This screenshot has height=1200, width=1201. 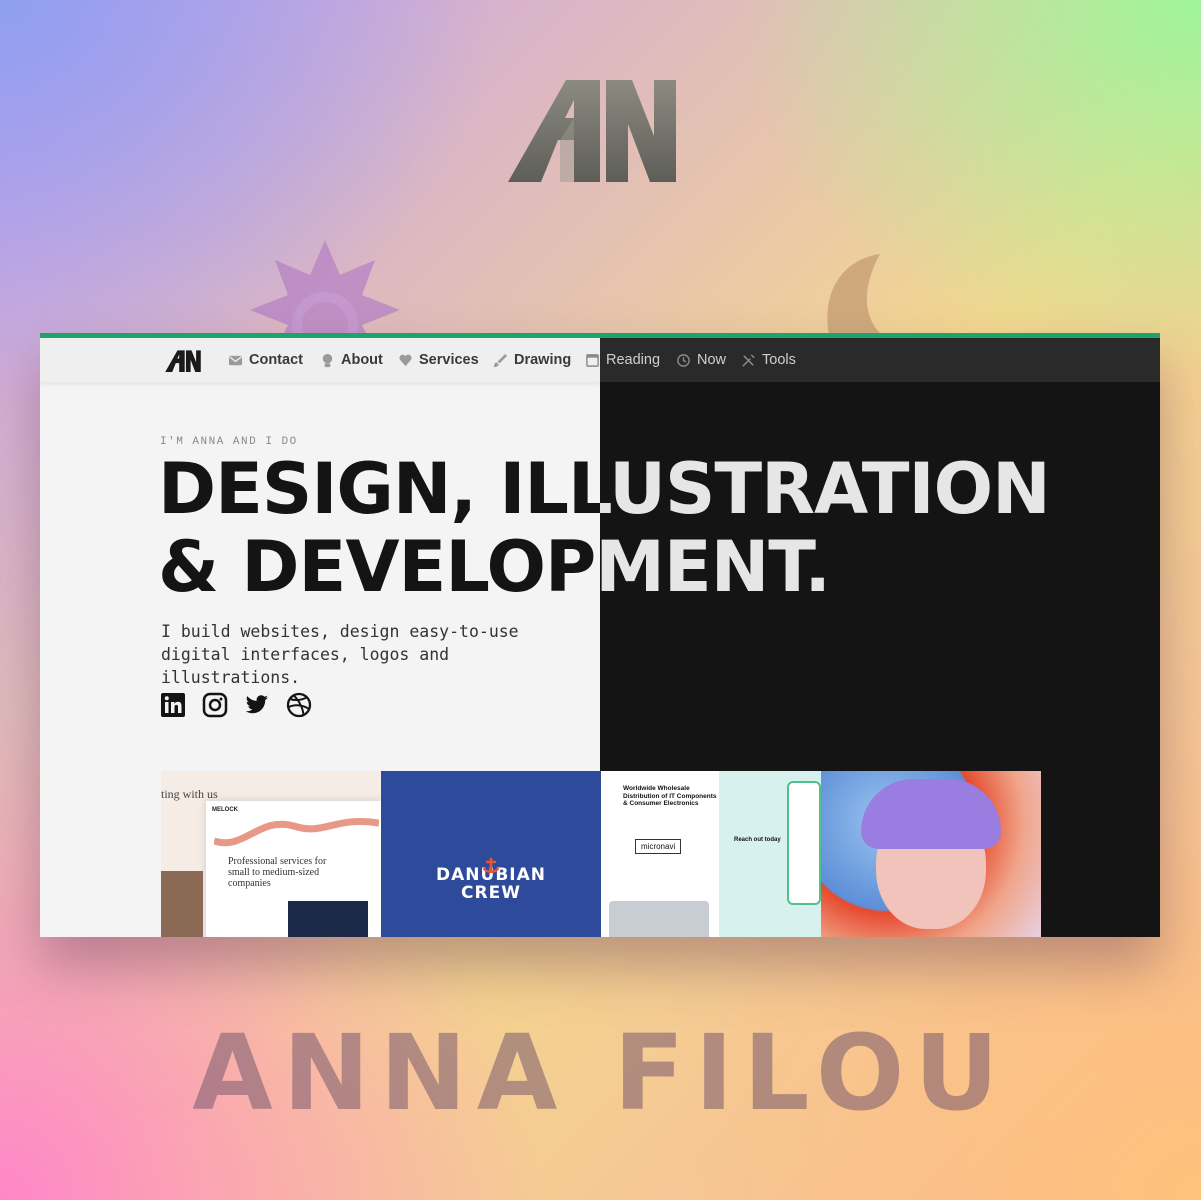 What do you see at coordinates (299, 705) in the screenshot?
I see `dribbble-icon` at bounding box center [299, 705].